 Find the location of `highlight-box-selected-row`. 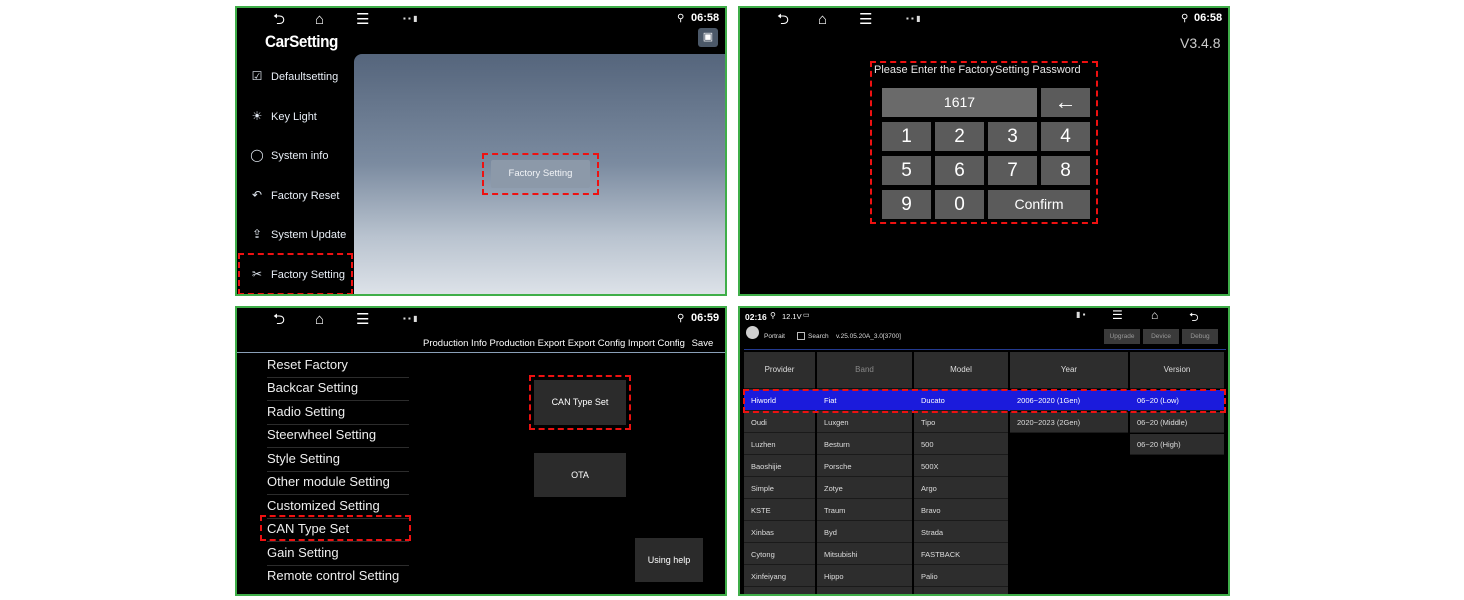

highlight-box-selected-row is located at coordinates (984, 401).